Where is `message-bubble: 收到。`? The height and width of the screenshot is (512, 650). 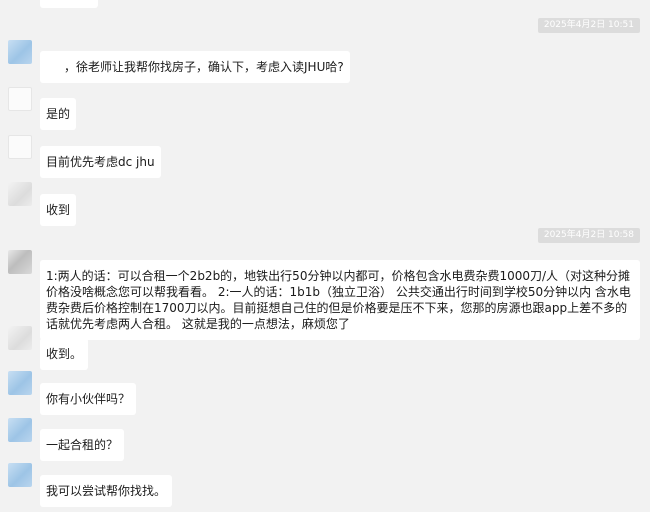 message-bubble: 收到。 is located at coordinates (64, 354).